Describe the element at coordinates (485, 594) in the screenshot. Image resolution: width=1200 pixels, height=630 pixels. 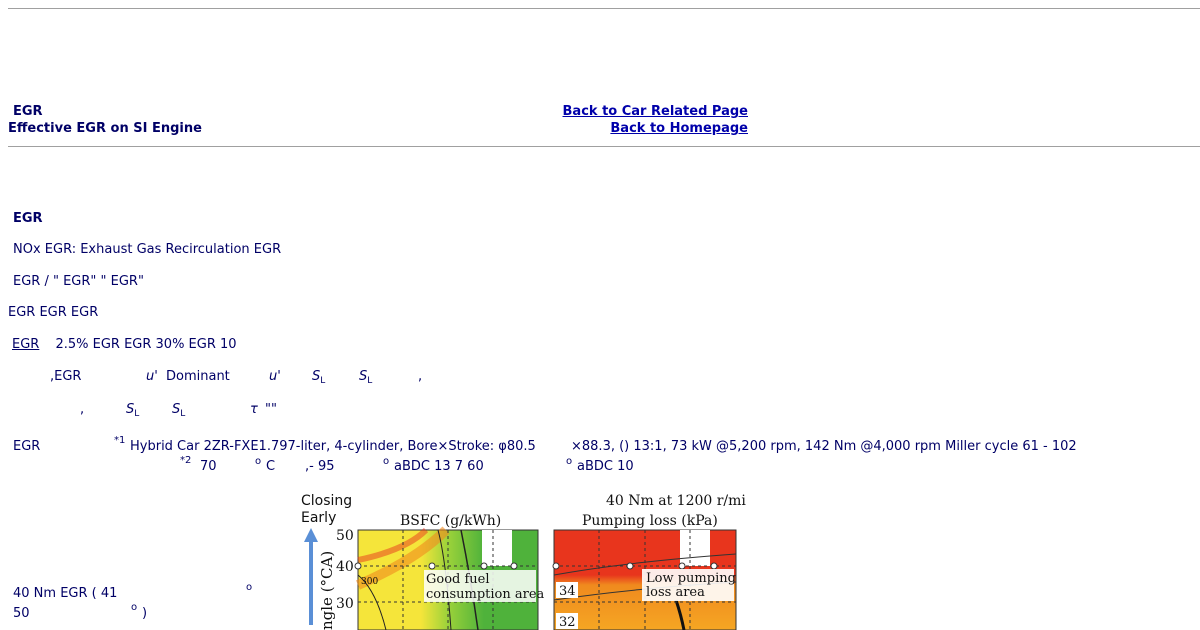
I see `left-note-line2: consumption area` at that location.